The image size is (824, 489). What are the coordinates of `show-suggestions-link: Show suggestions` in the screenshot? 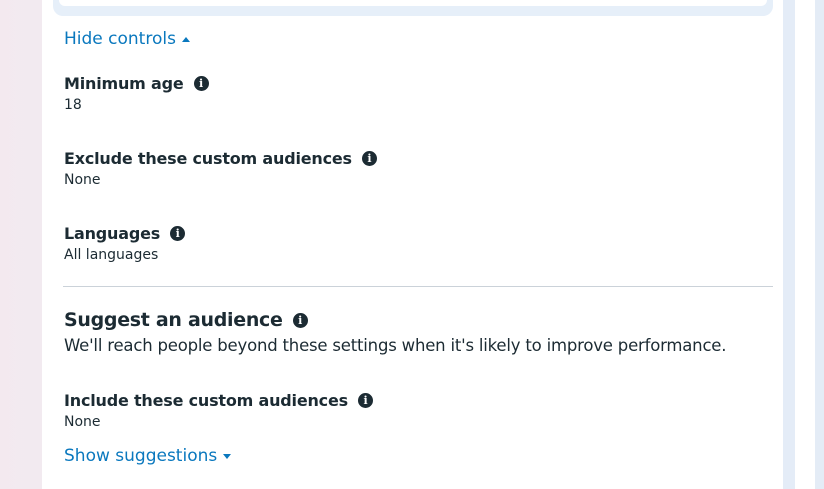 It's located at (148, 456).